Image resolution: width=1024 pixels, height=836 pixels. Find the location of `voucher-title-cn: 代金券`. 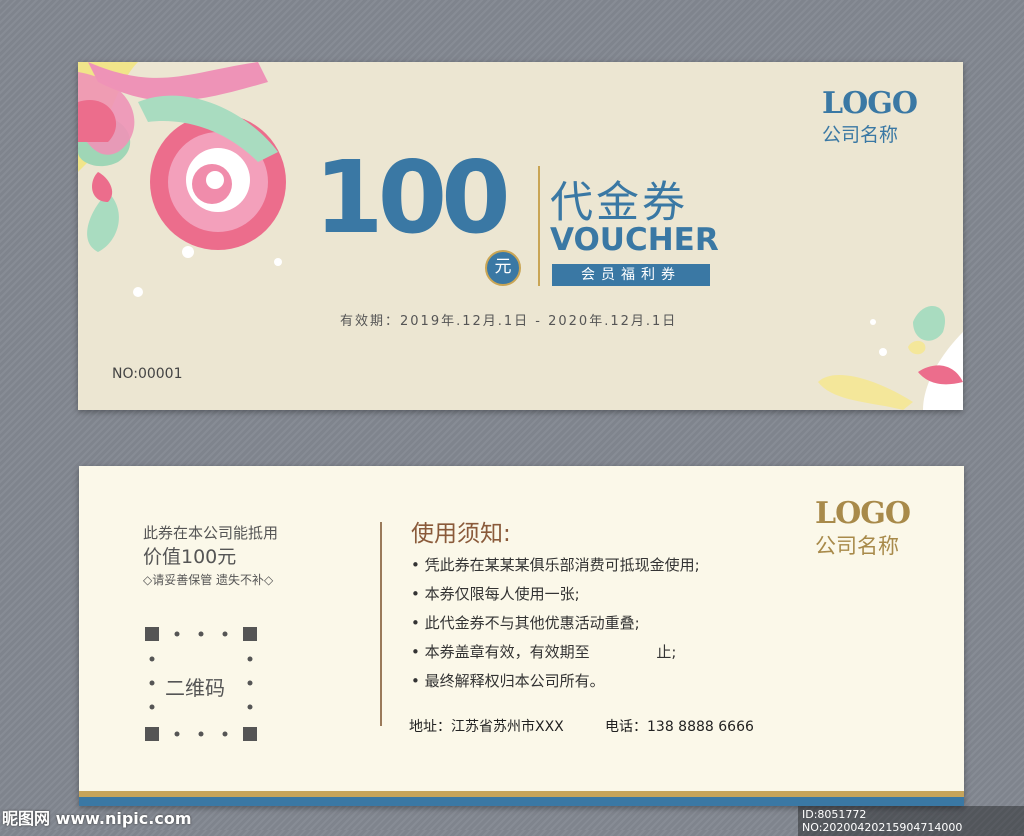

voucher-title-cn: 代金券 is located at coordinates (619, 203).